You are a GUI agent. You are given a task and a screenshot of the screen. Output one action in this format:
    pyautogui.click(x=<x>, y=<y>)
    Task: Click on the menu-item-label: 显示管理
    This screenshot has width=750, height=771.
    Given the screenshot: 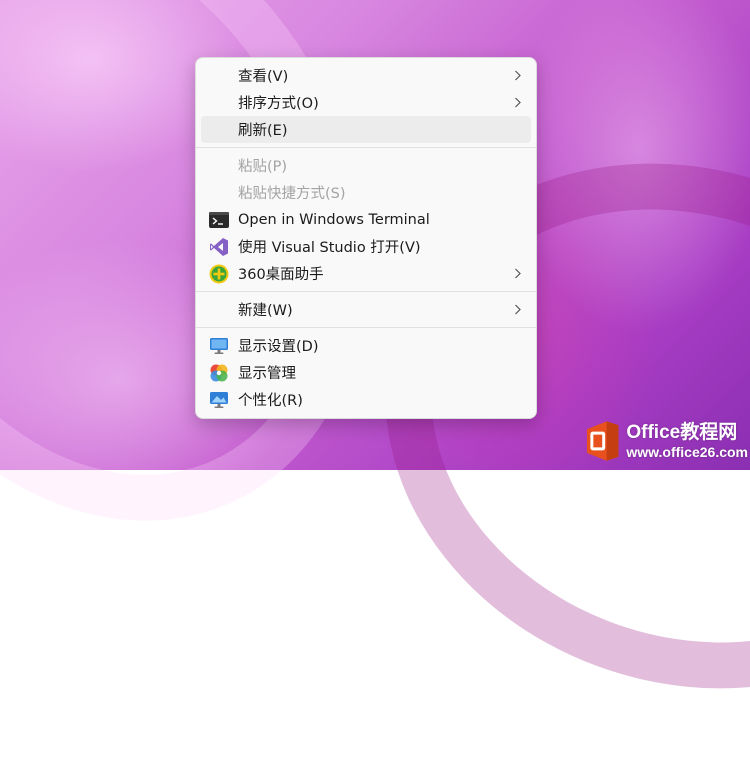 What is the action you would take?
    pyautogui.click(x=267, y=374)
    